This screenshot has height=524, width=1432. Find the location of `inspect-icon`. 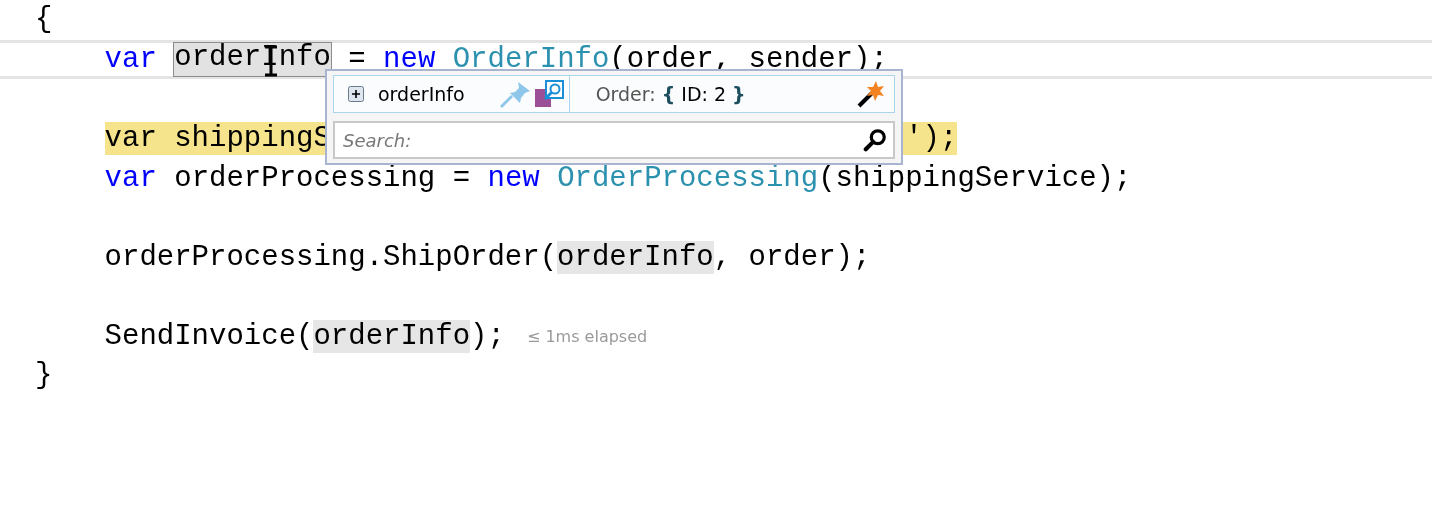

inspect-icon is located at coordinates (548, 94).